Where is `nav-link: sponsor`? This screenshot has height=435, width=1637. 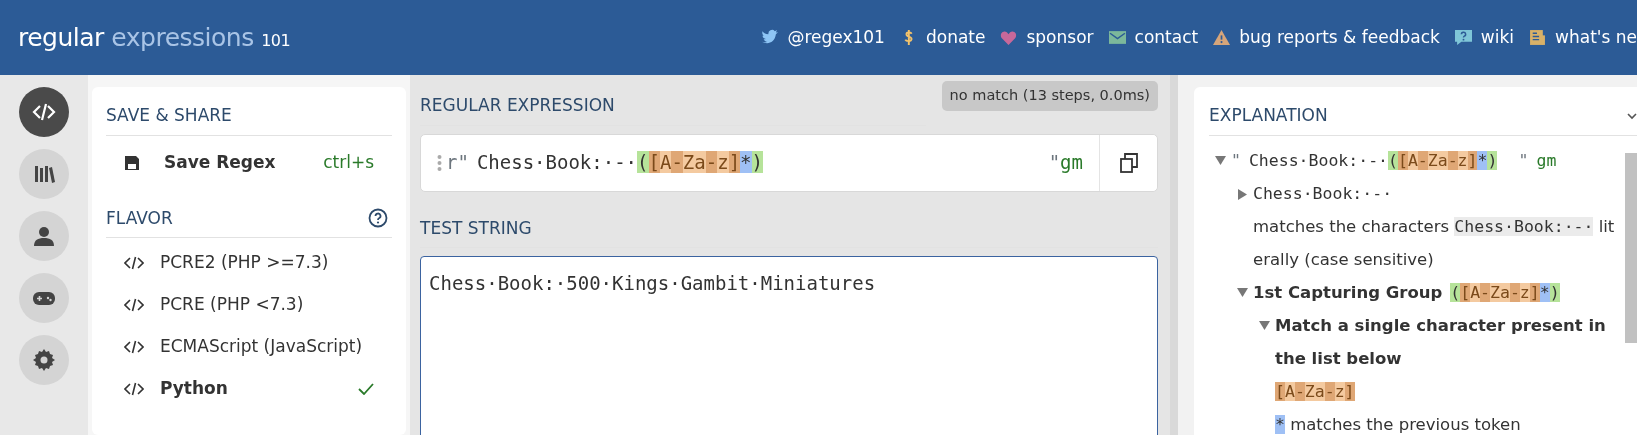
nav-link: sponsor is located at coordinates (1047, 37).